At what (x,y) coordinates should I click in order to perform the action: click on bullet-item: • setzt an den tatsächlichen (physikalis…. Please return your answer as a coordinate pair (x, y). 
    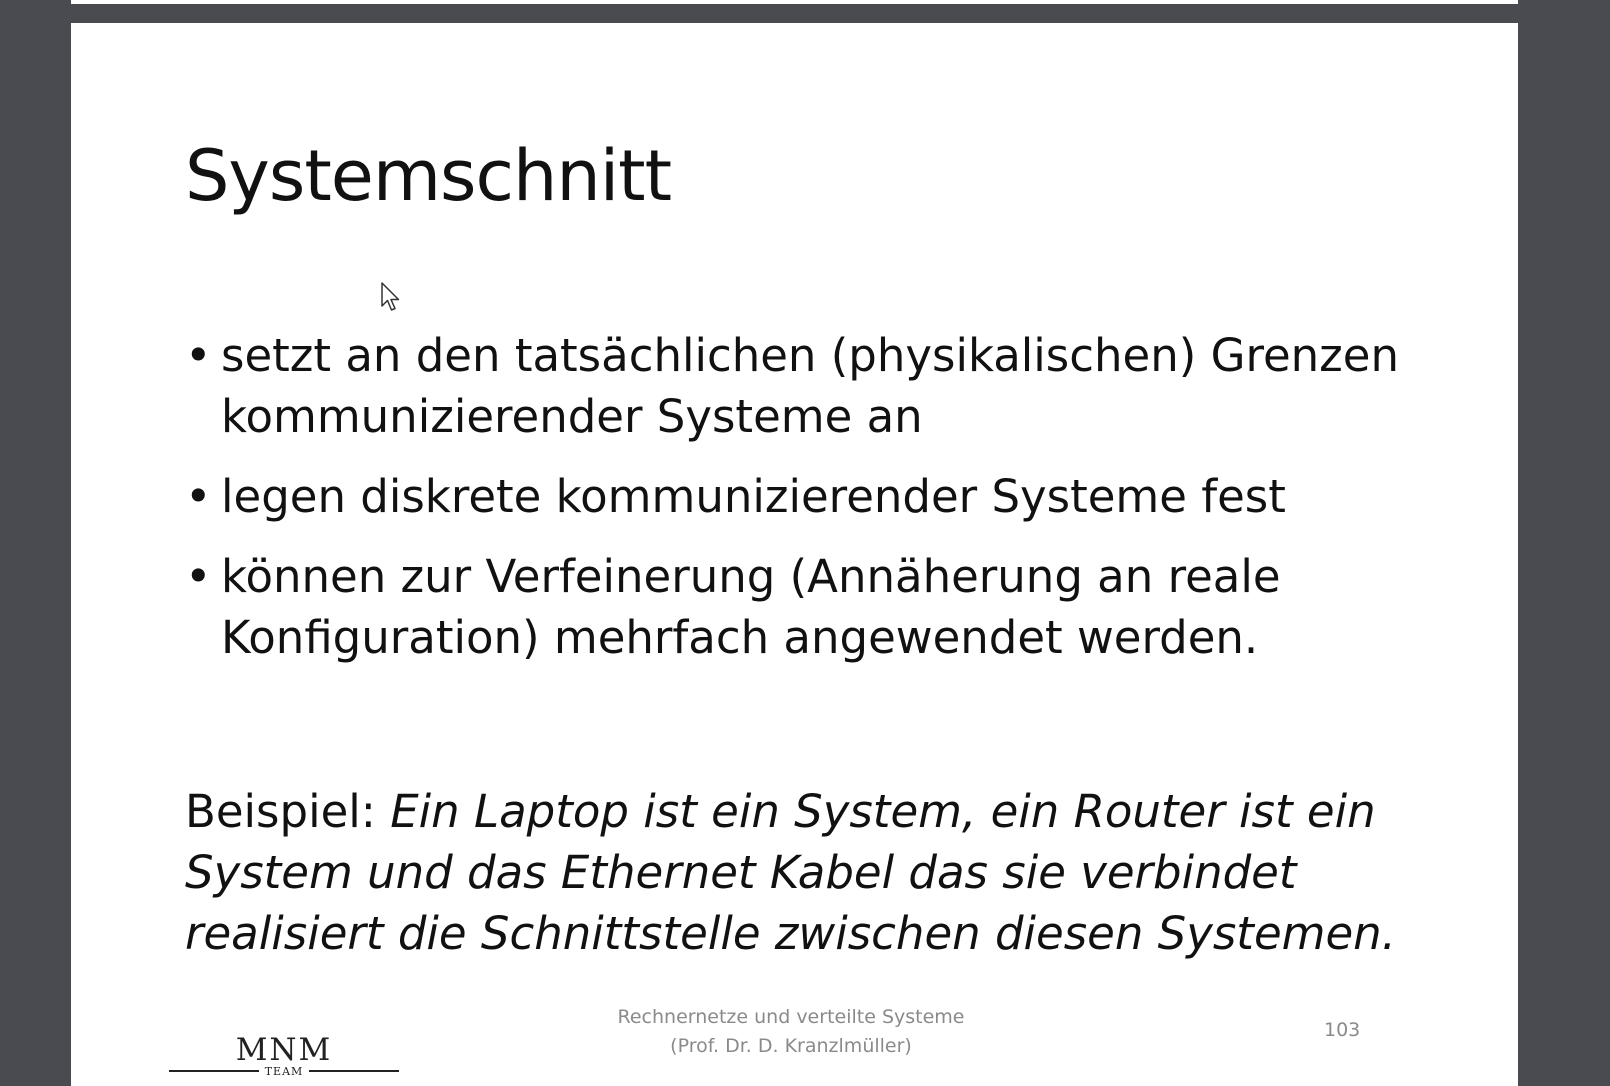
    Looking at the image, I should click on (810, 386).